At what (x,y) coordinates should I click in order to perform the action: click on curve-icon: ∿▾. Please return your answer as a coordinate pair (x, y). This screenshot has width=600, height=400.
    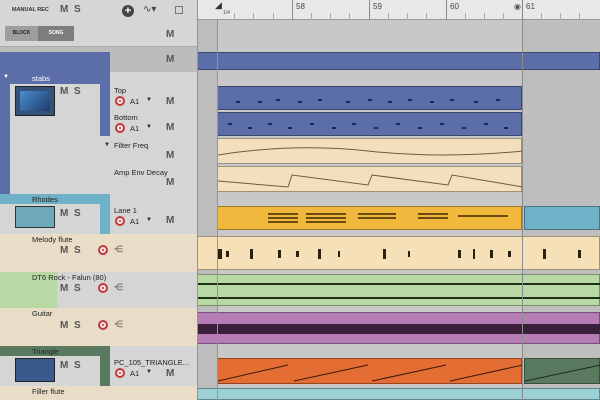
    Looking at the image, I should click on (149, 9).